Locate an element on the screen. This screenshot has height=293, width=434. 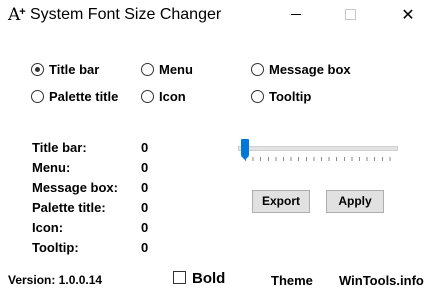
slider-track is located at coordinates (318, 148).